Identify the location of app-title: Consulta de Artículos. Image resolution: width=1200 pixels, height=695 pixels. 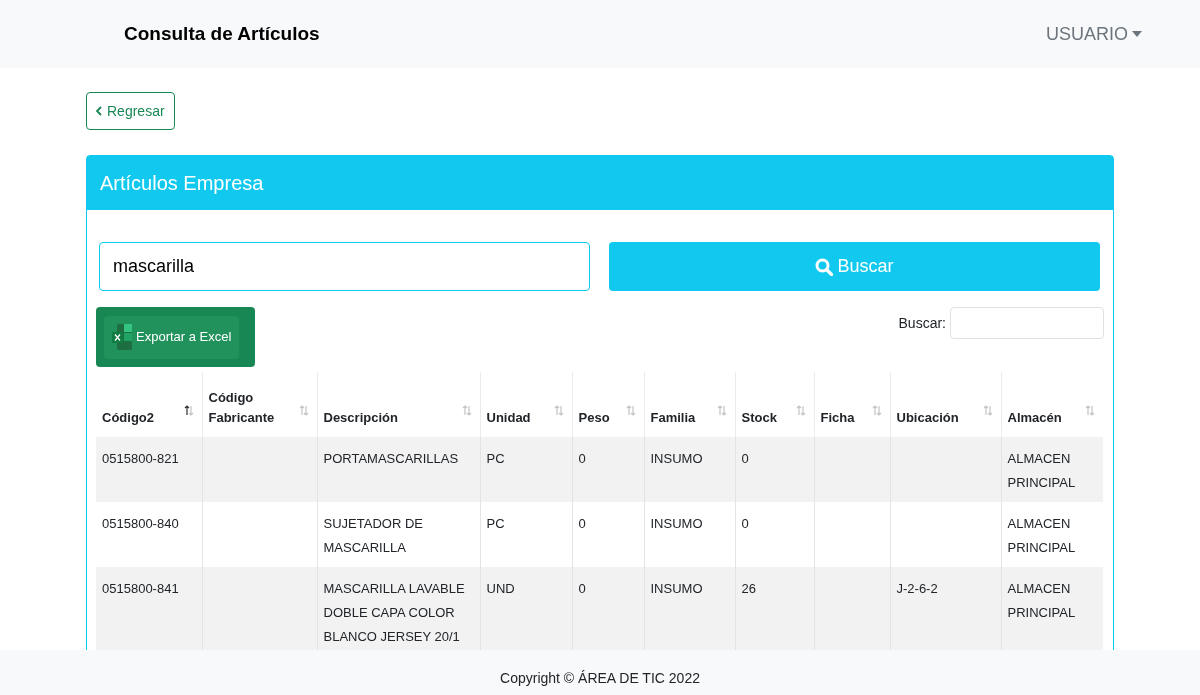
(222, 33).